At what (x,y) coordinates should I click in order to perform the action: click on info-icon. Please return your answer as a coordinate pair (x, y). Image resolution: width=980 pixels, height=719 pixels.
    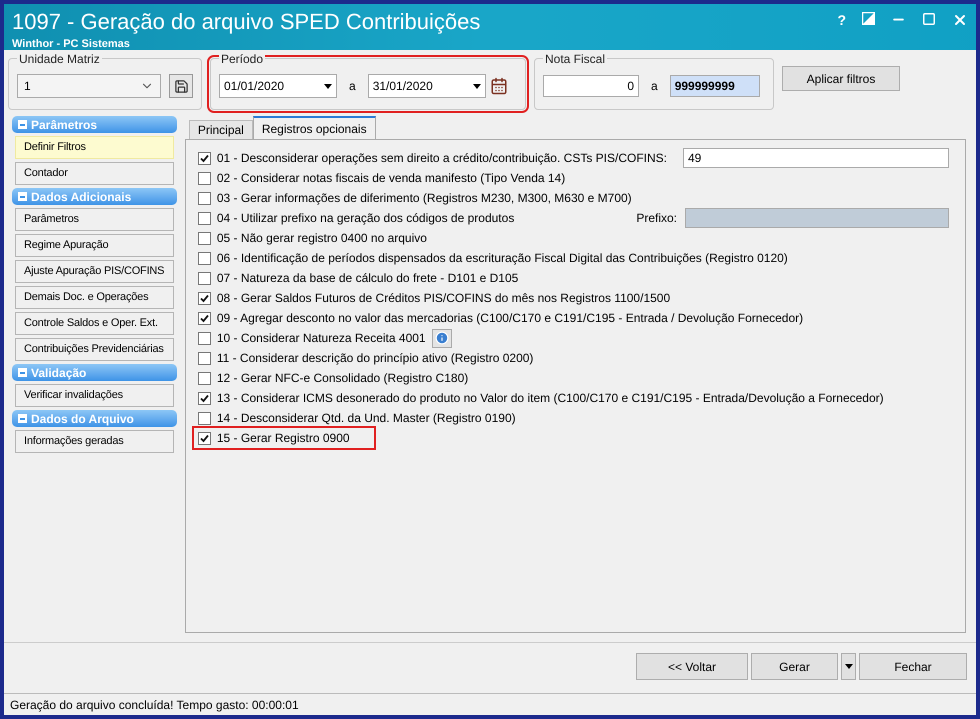
    Looking at the image, I should click on (441, 338).